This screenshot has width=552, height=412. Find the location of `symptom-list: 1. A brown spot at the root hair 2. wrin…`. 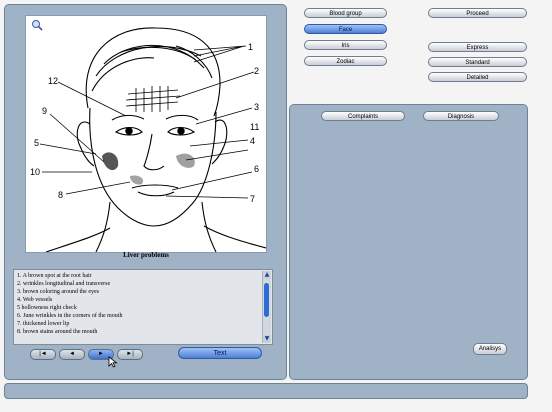

symptom-list: 1. A brown spot at the root hair 2. wrin… is located at coordinates (143, 303).